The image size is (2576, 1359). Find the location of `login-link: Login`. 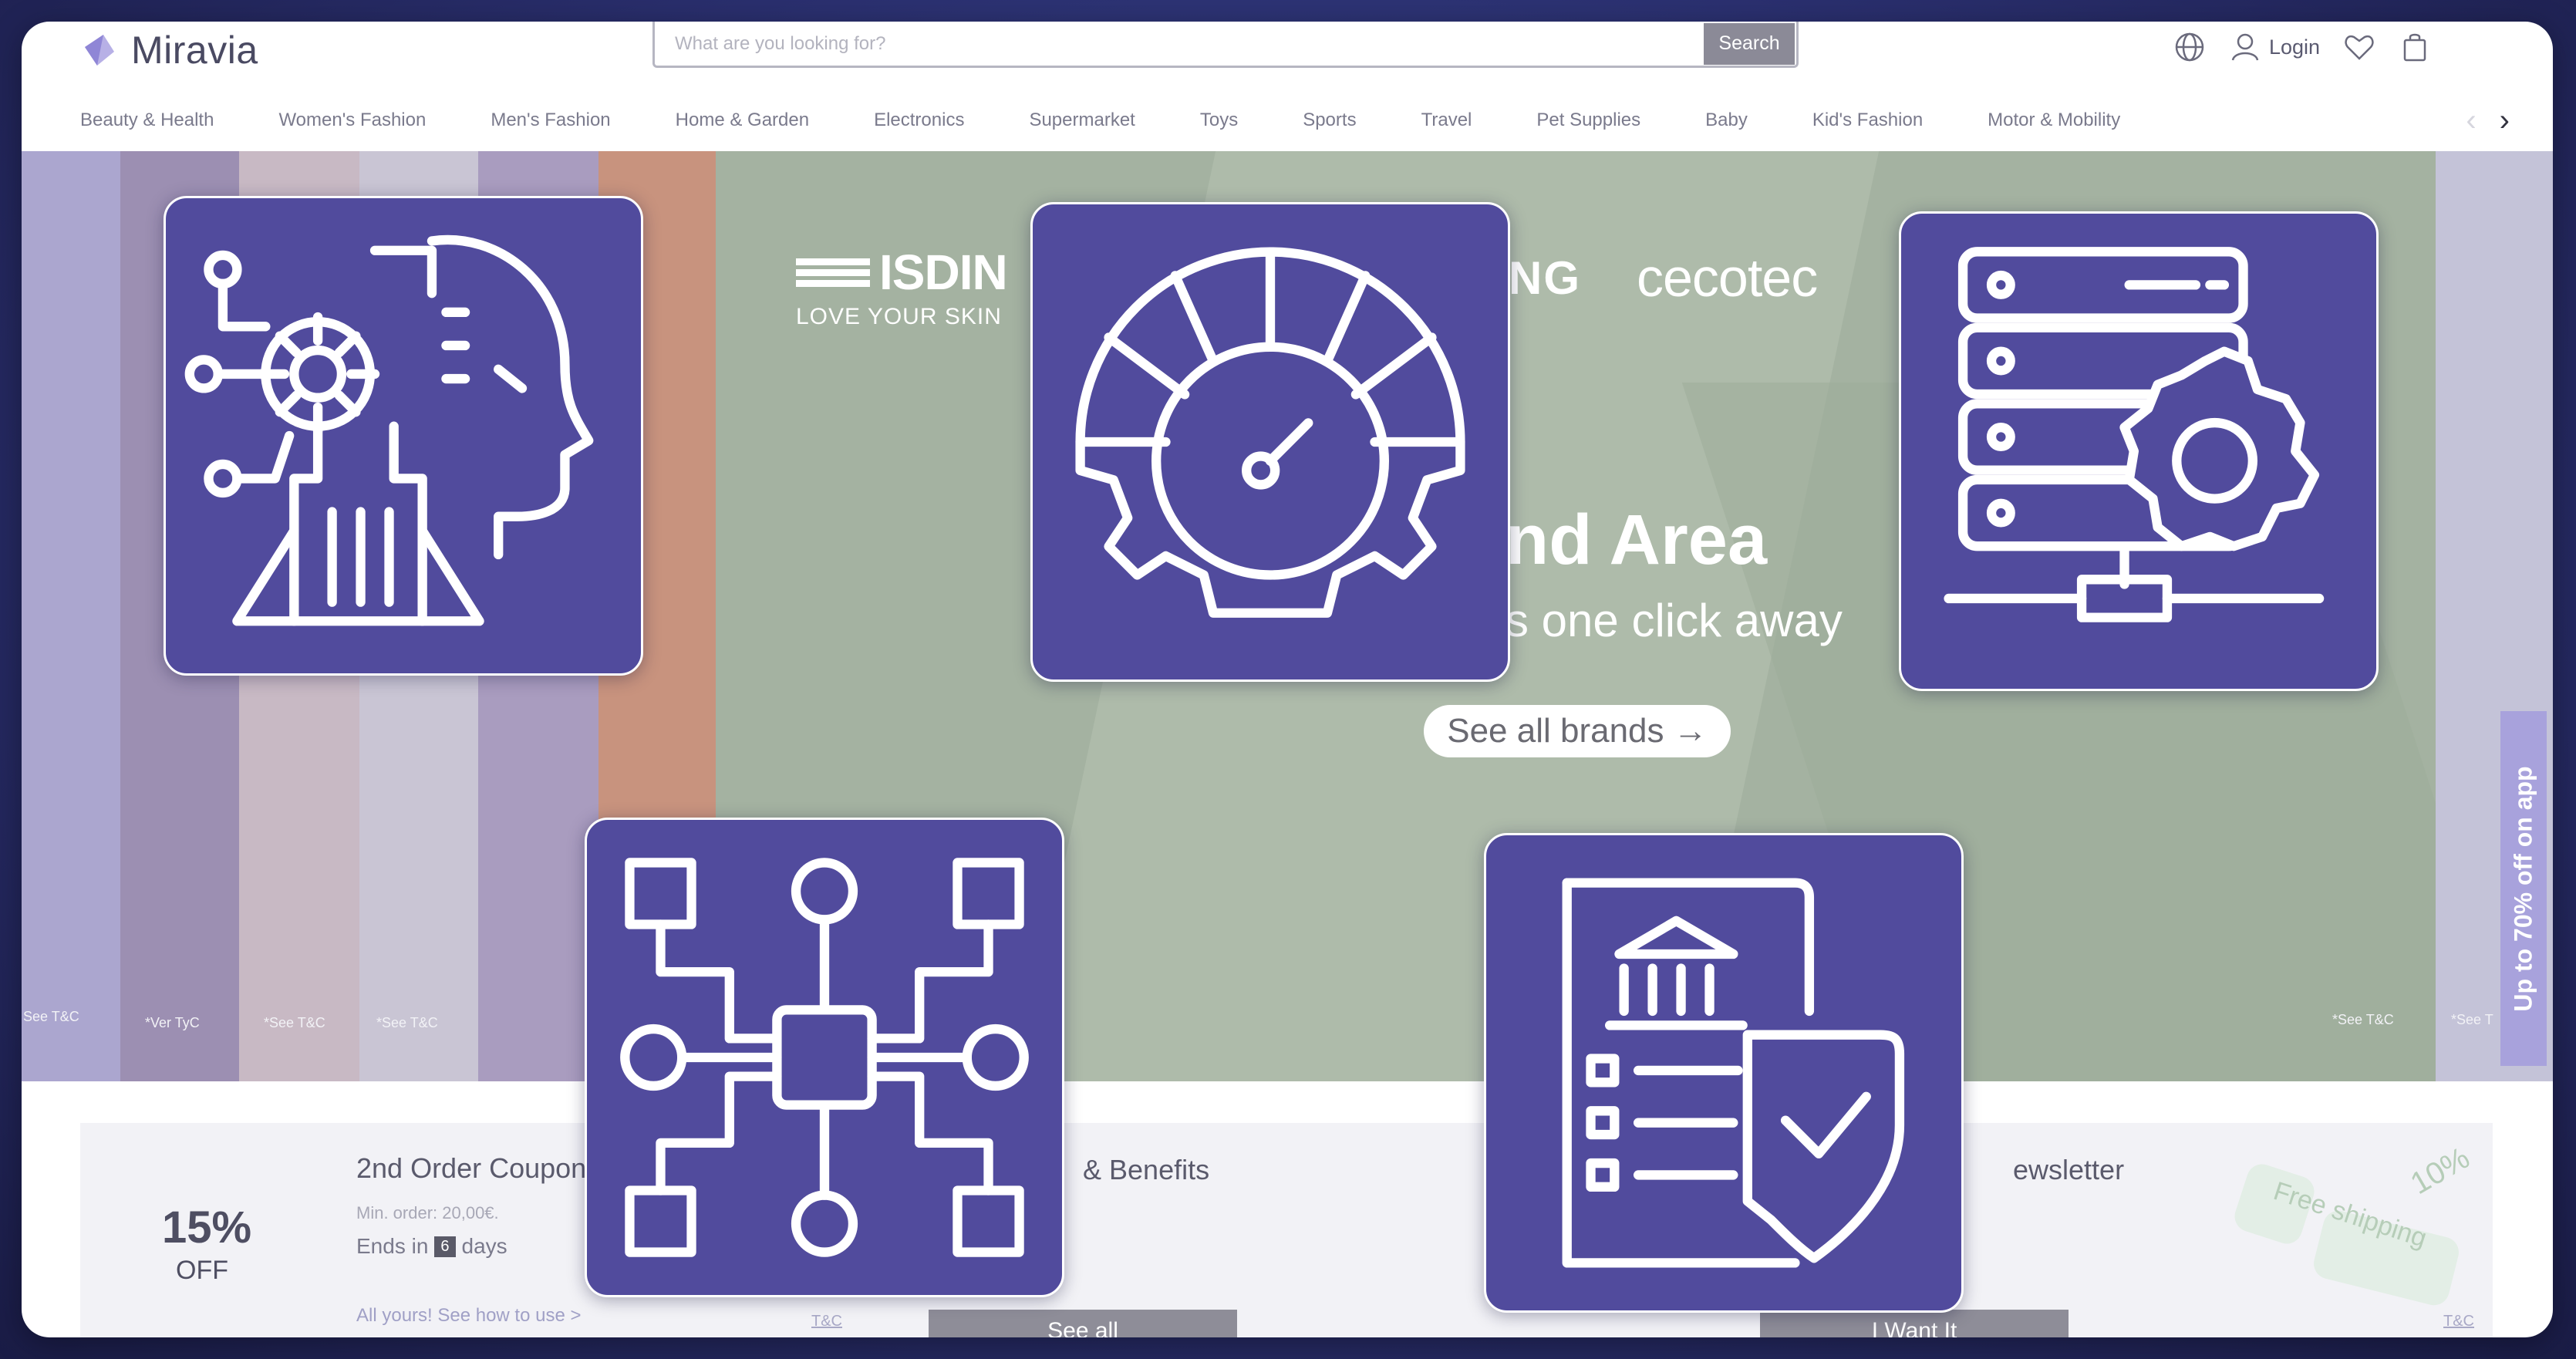

login-link: Login is located at coordinates (2274, 47).